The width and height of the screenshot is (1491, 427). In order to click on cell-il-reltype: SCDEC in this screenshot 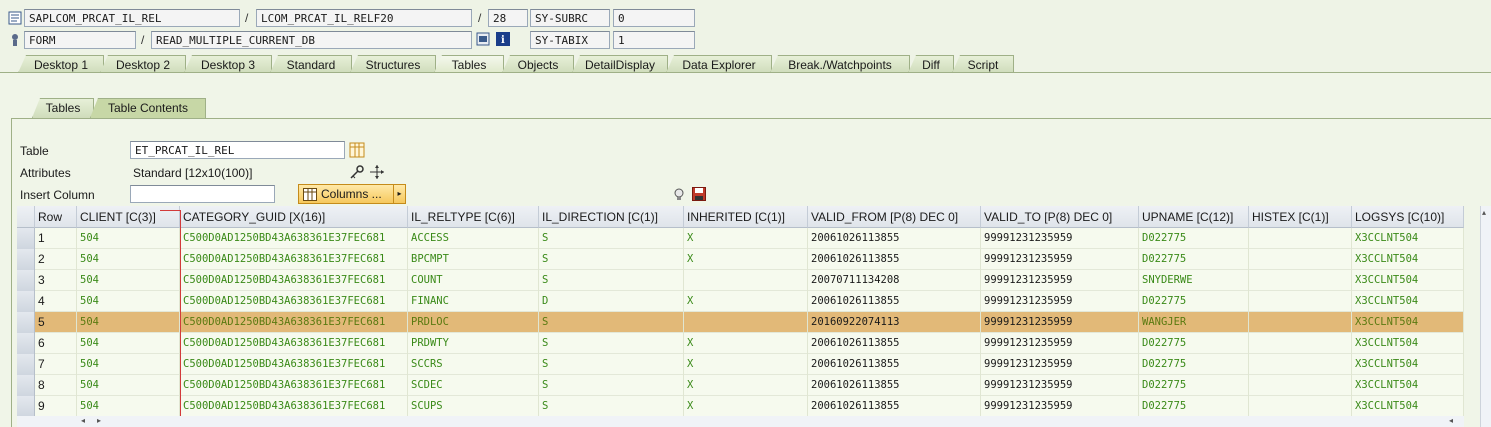, I will do `click(473, 385)`.